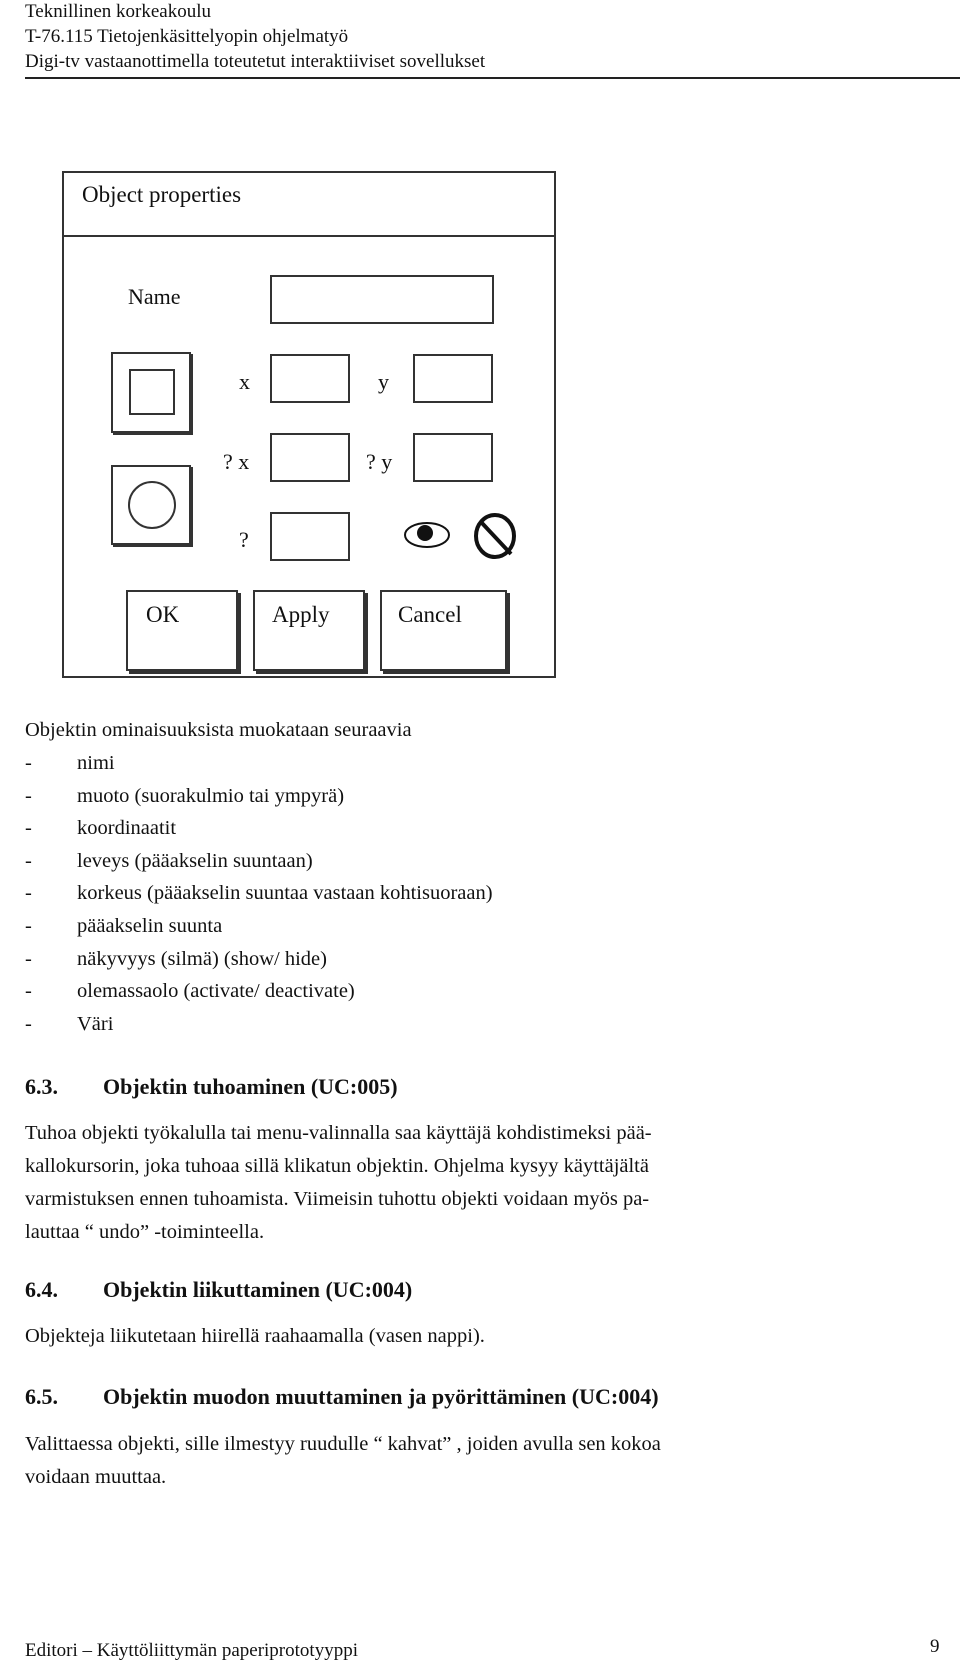 The width and height of the screenshot is (960, 1670). I want to click on section-6-5-line: voidaan muuttaa., so click(96, 1477).